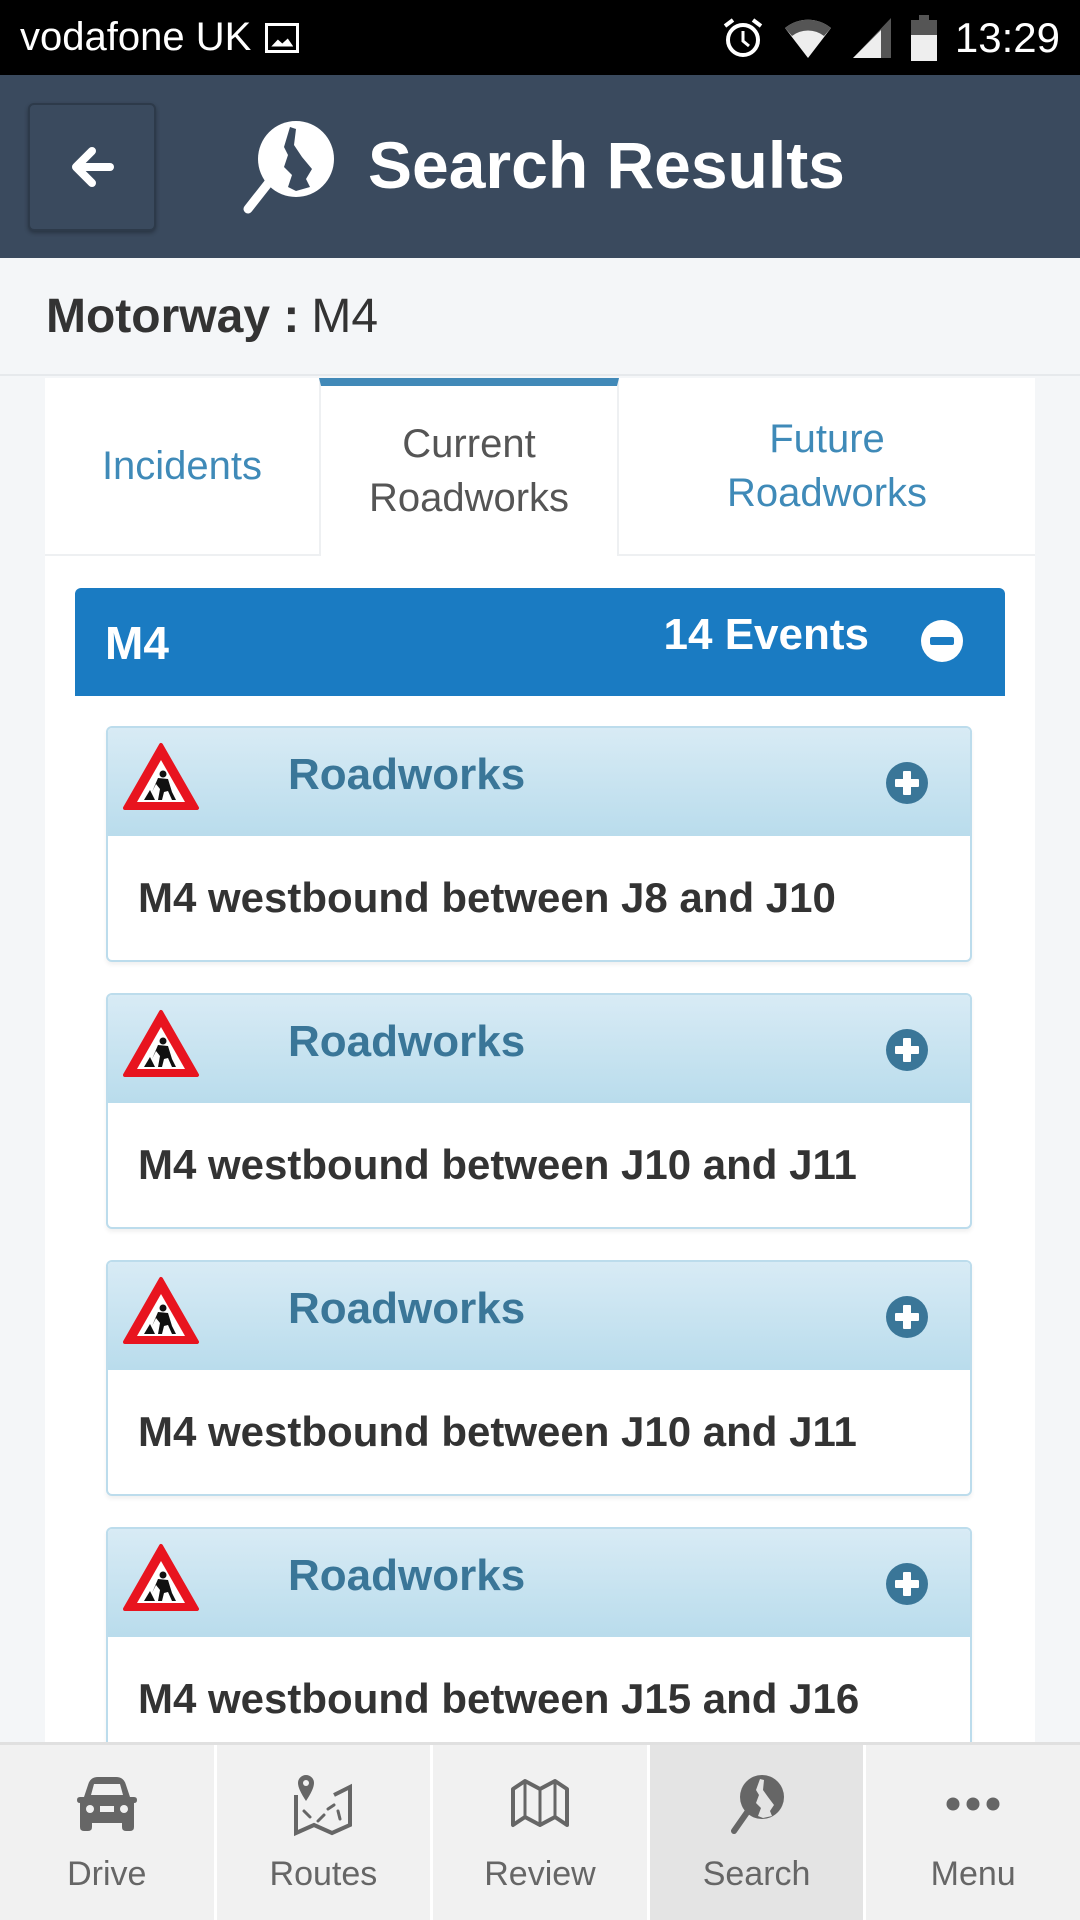  Describe the element at coordinates (323, 1874) in the screenshot. I see `nav-label: Routes` at that location.